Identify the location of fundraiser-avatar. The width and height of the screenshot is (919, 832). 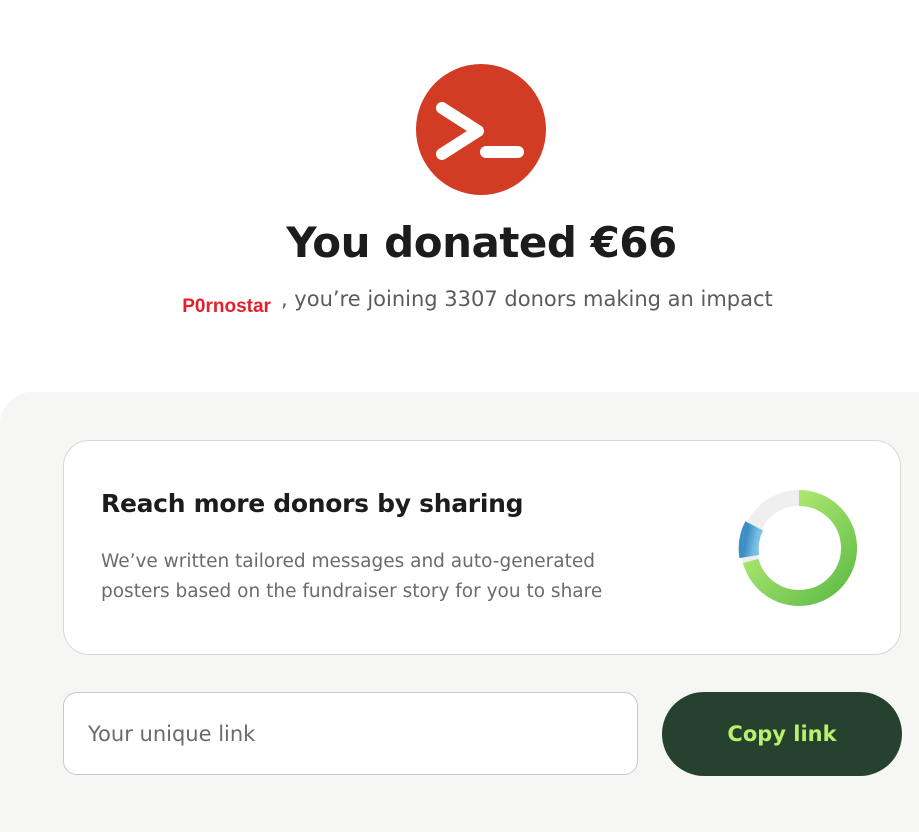
(481, 129).